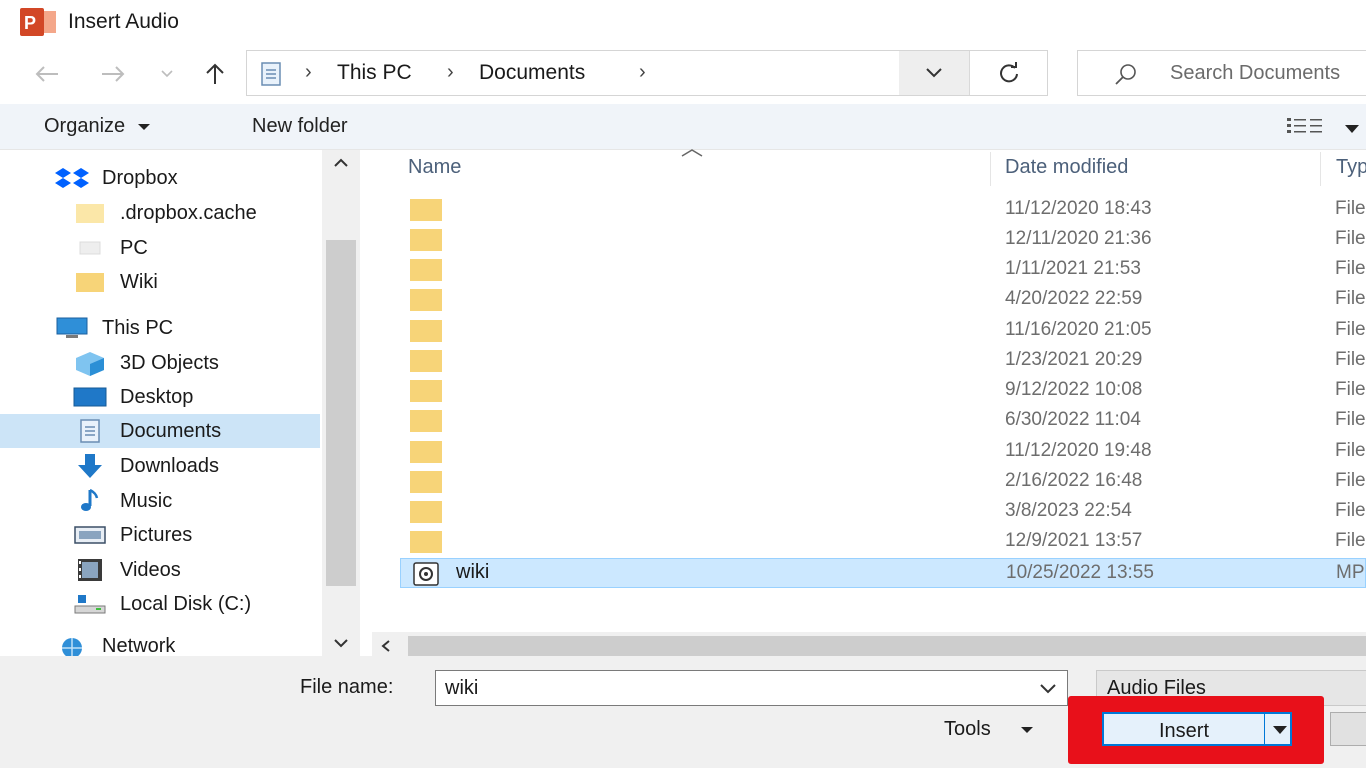 This screenshot has width=1366, height=768. I want to click on up-button, so click(215, 74).